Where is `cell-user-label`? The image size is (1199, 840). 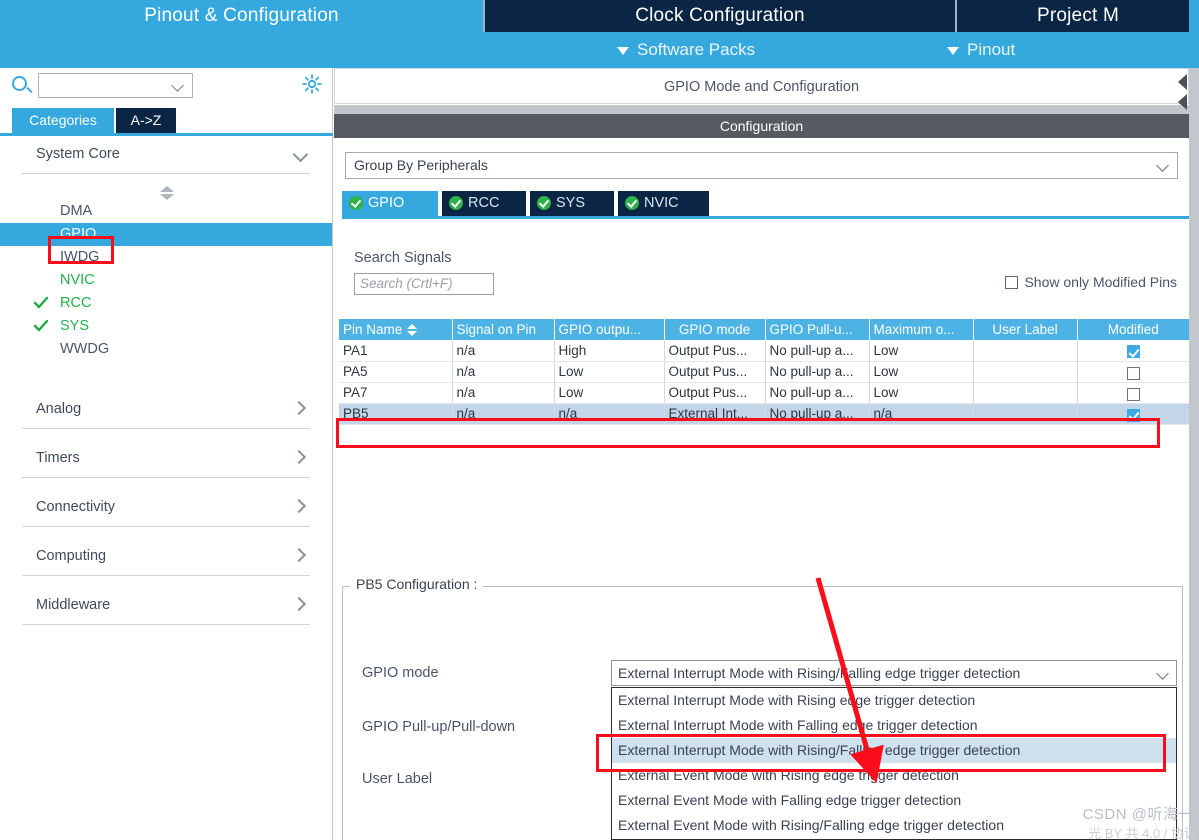 cell-user-label is located at coordinates (1025, 351).